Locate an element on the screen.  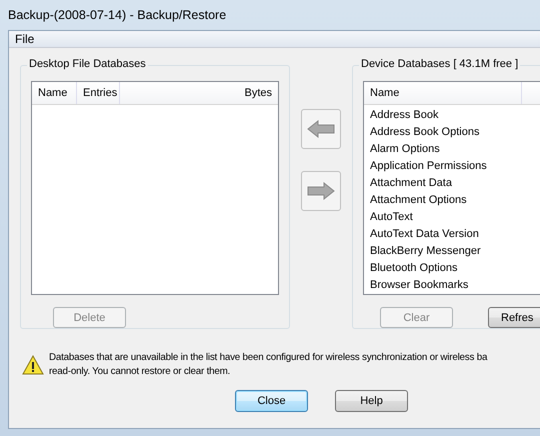
list-item: Browser Bookmarks is located at coordinates (452, 285).